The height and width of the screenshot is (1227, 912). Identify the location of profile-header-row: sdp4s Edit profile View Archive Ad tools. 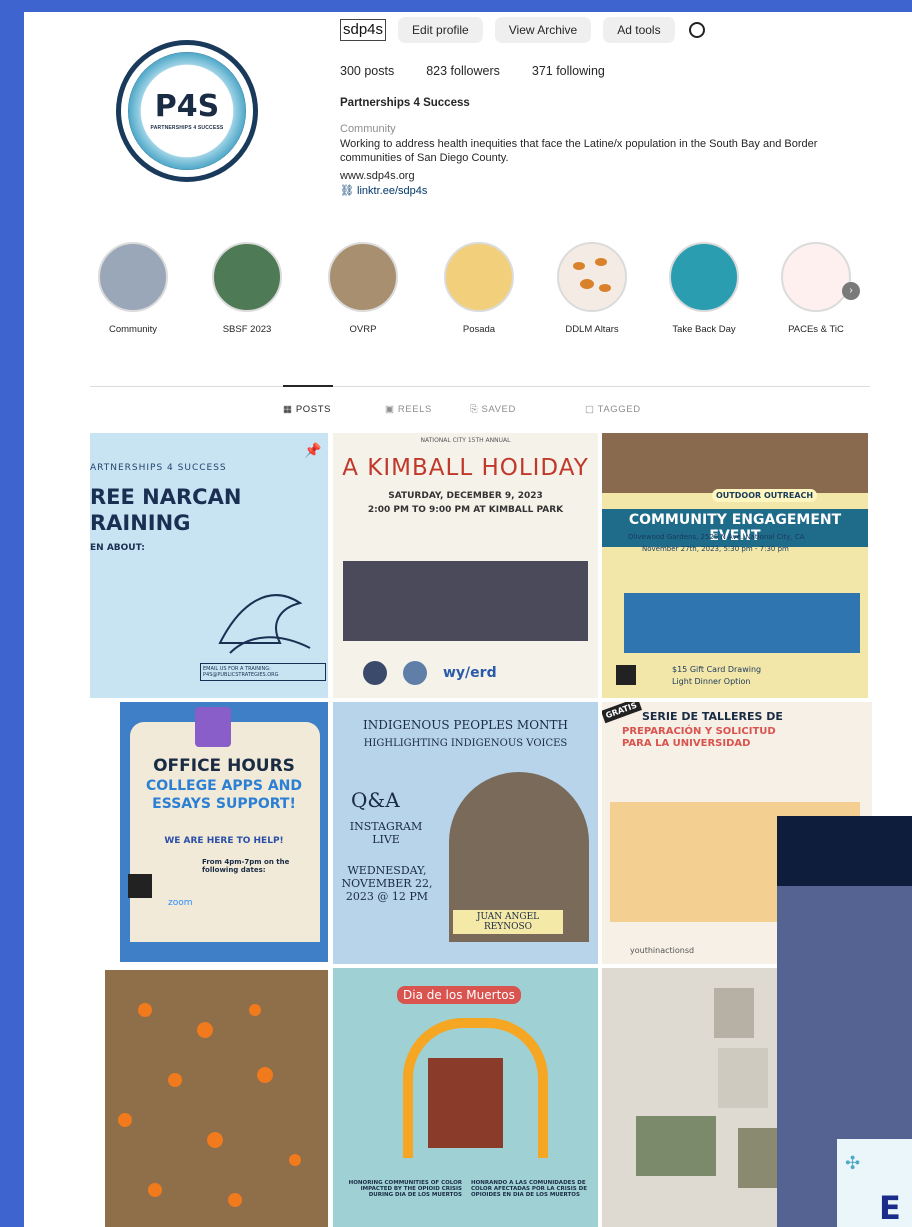
(522, 30).